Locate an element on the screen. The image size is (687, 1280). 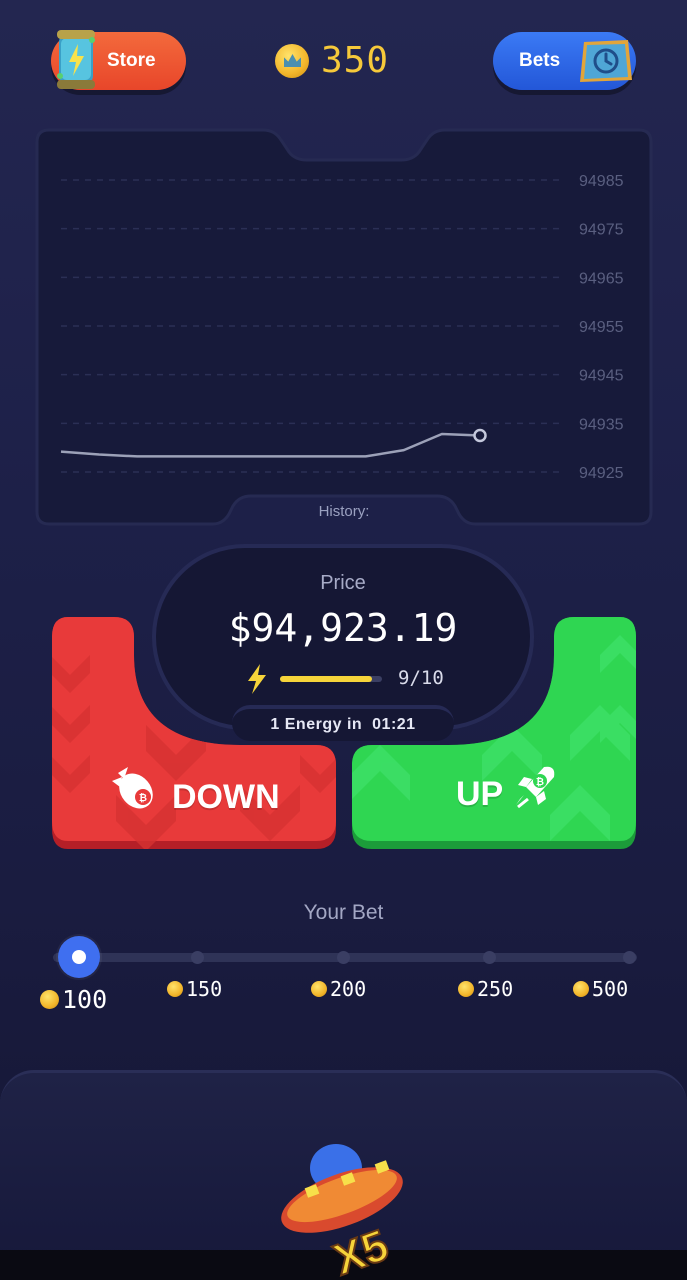
energy-timer: 1 Energy in 01:21 is located at coordinates (343, 723).